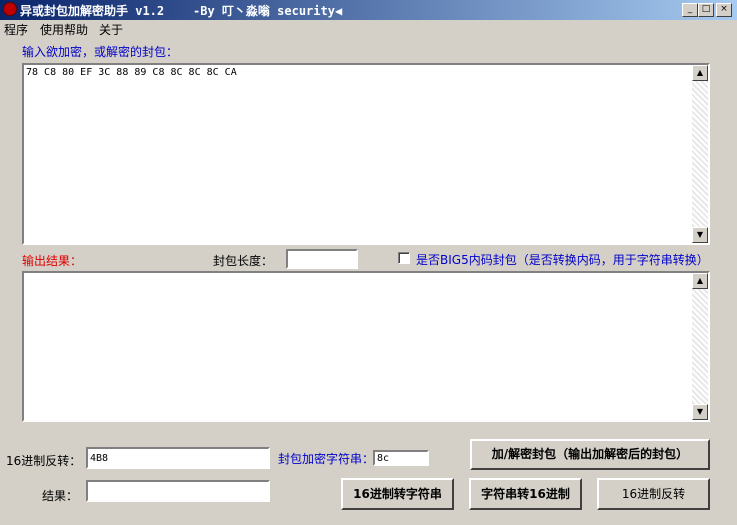  What do you see at coordinates (404, 258) in the screenshot?
I see `big5-checkbox` at bounding box center [404, 258].